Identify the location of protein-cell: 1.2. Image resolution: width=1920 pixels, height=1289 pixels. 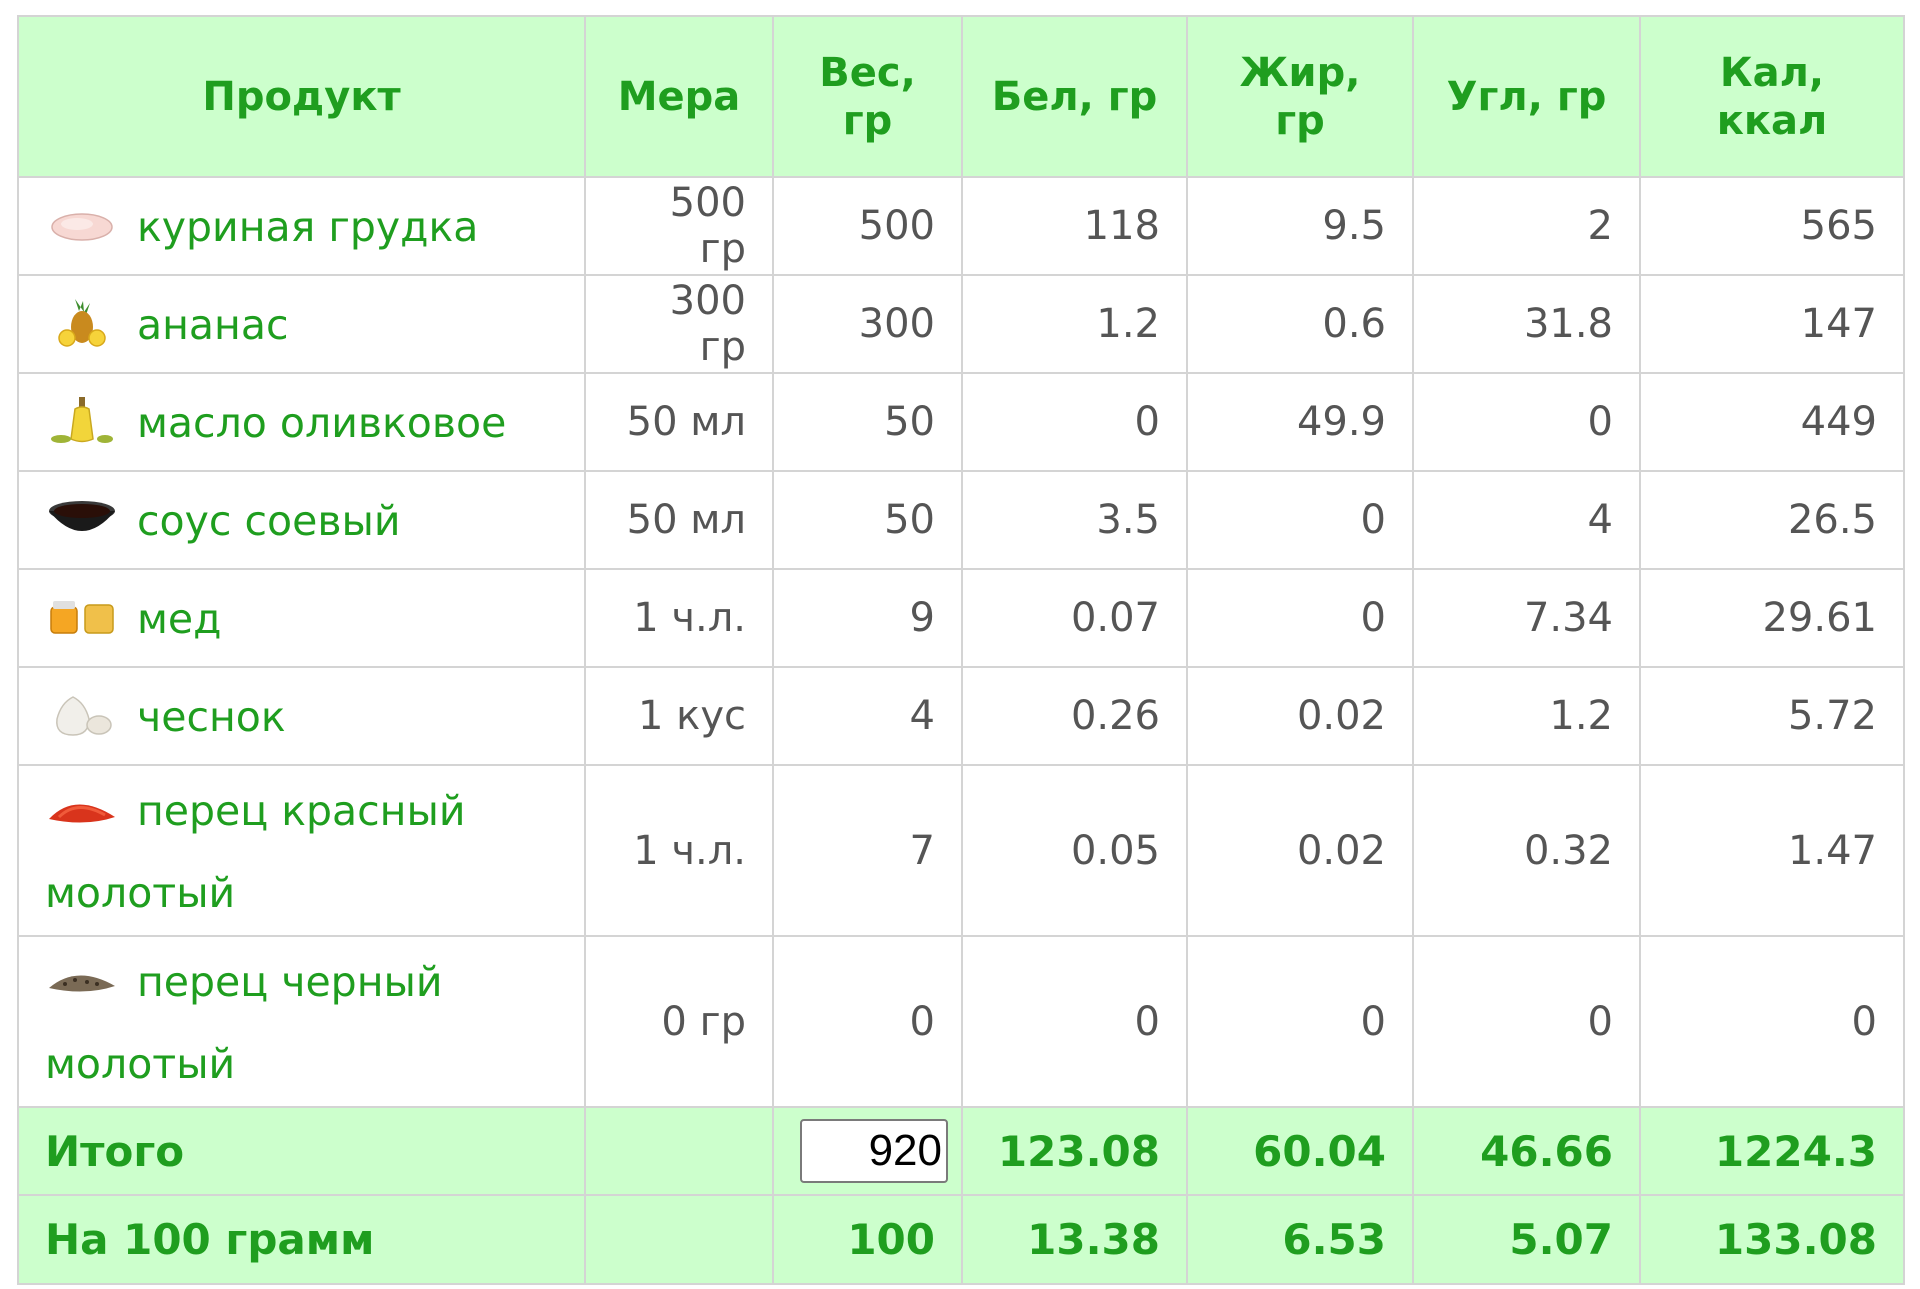
(1074, 324).